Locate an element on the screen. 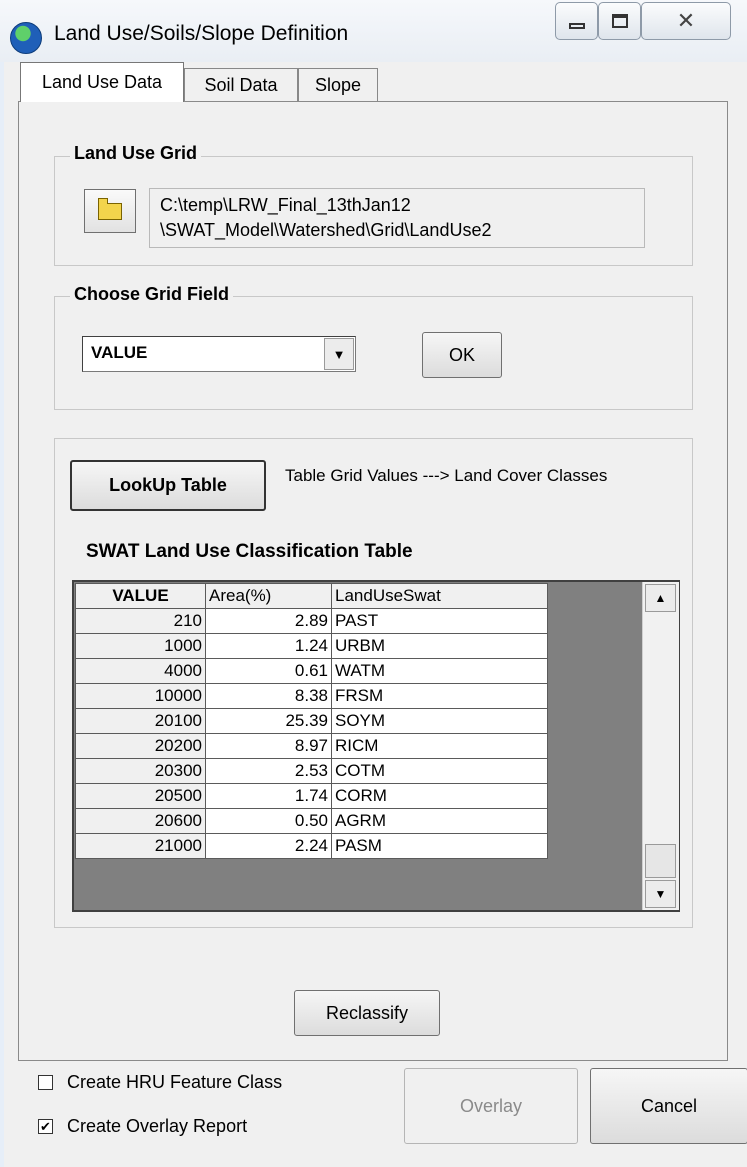  path-line-1: C:\temp\LRW_Final_13thJan12 is located at coordinates (285, 205).